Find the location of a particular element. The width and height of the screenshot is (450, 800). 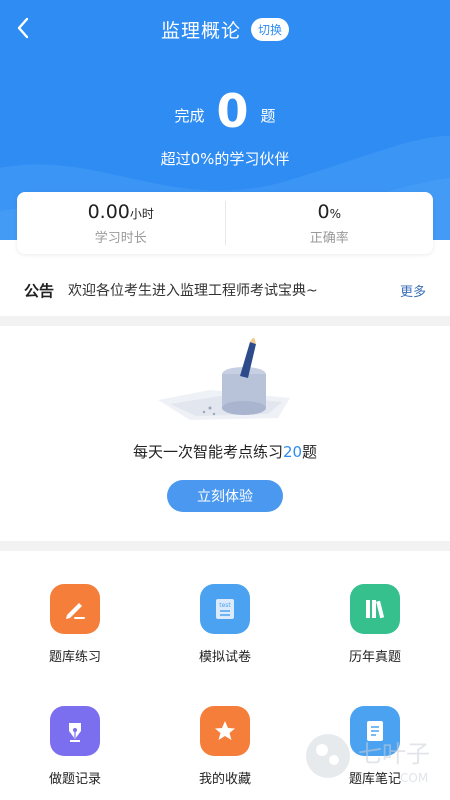

fountain-pen-icon is located at coordinates (75, 731).